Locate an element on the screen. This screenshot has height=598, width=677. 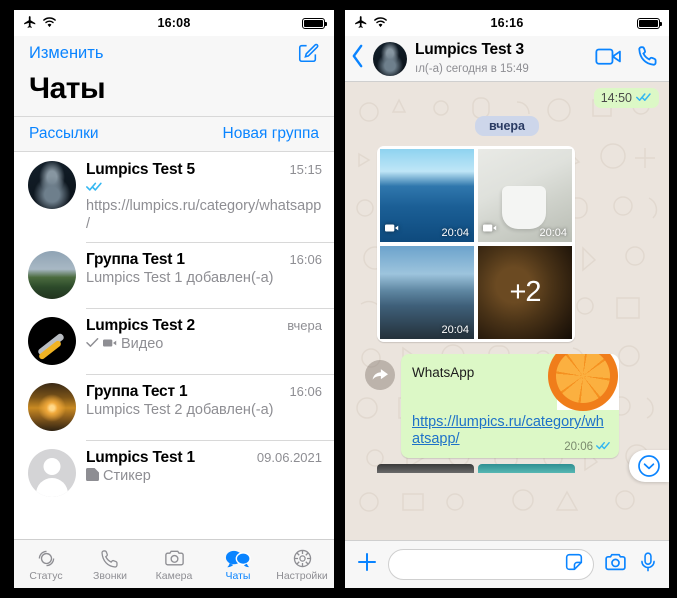
chat-preview: Lumpics Test 1 добавлен(-а) is located at coordinates (180, 278).